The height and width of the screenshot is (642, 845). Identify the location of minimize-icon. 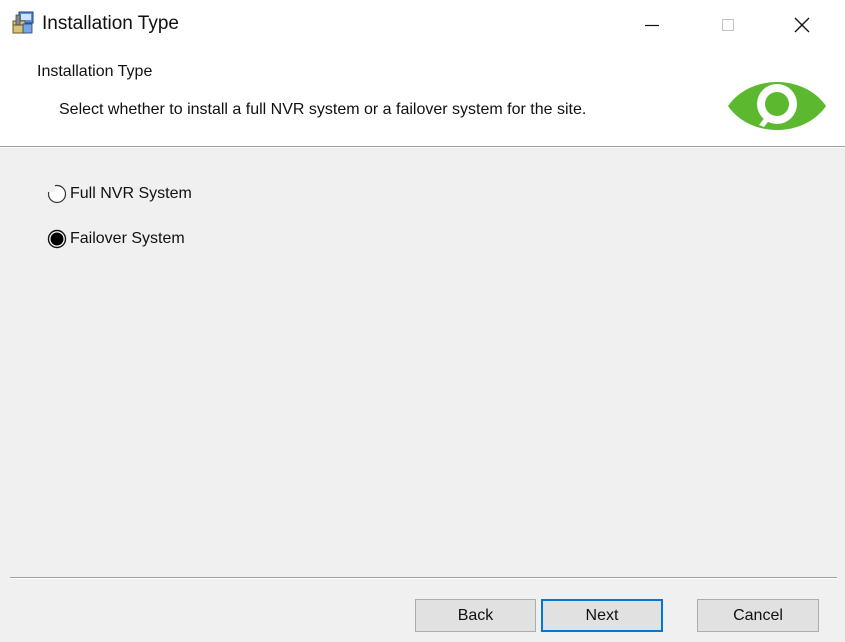
(652, 25).